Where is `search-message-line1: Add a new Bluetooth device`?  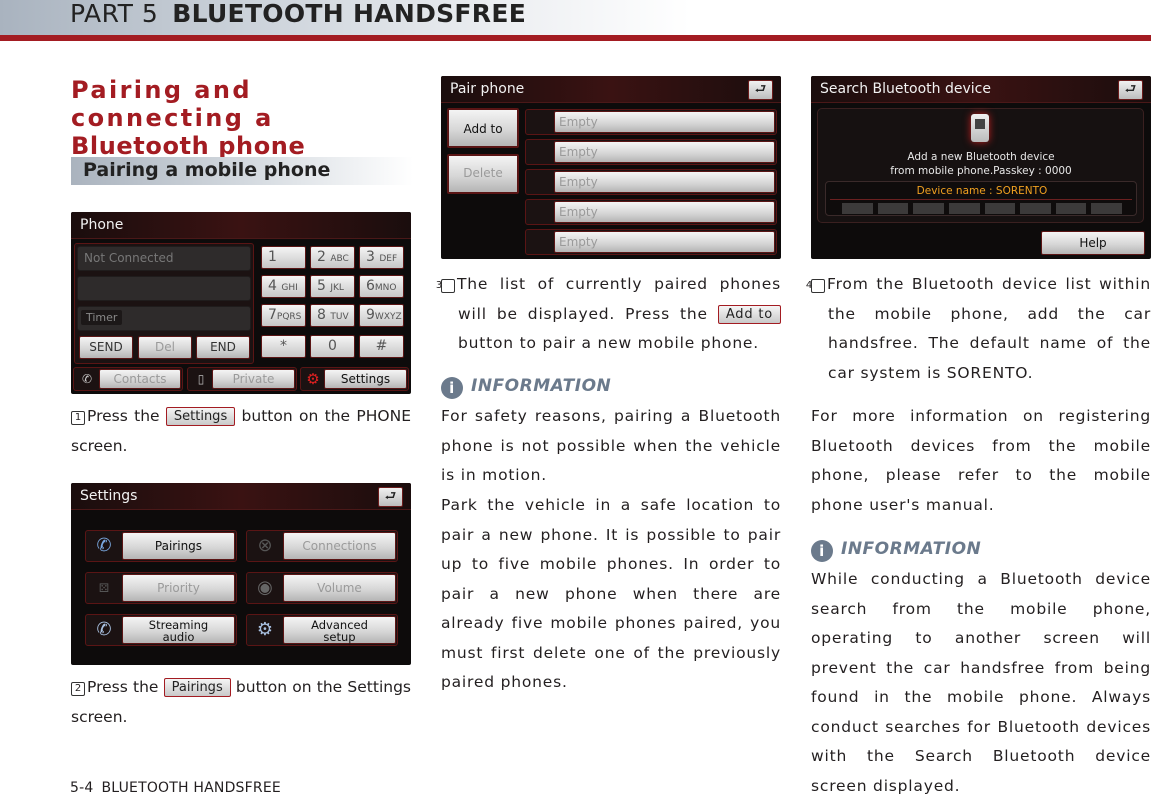
search-message-line1: Add a new Bluetooth device is located at coordinates (981, 157).